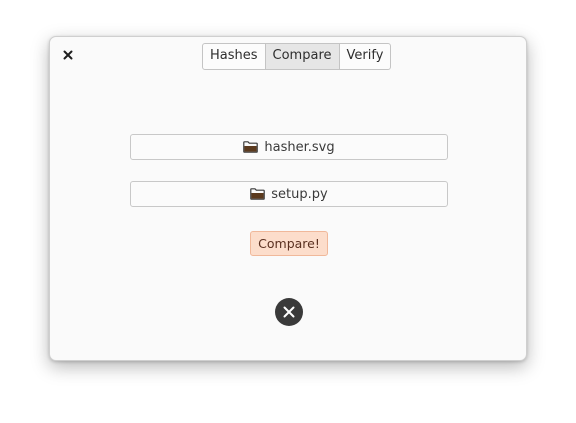  Describe the element at coordinates (302, 56) in the screenshot. I see `tab-compare: Compare` at that location.